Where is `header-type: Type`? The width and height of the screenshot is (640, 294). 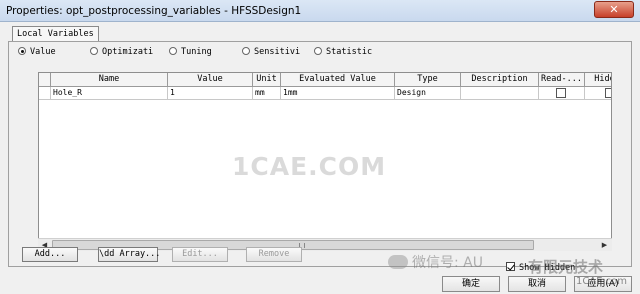
header-type: Type is located at coordinates (428, 80).